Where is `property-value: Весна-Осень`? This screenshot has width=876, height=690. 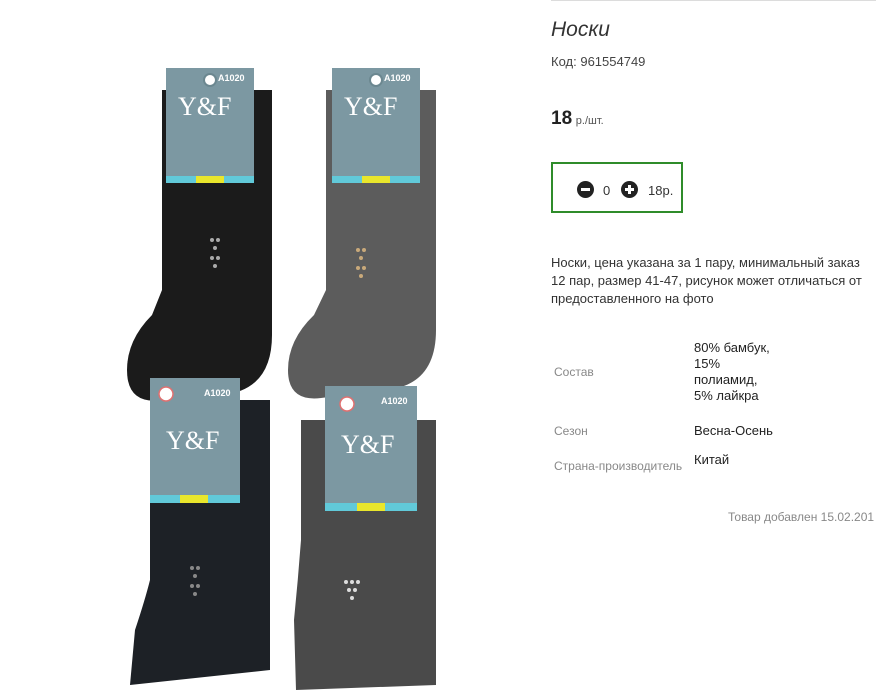 property-value: Весна-Осень is located at coordinates (733, 430).